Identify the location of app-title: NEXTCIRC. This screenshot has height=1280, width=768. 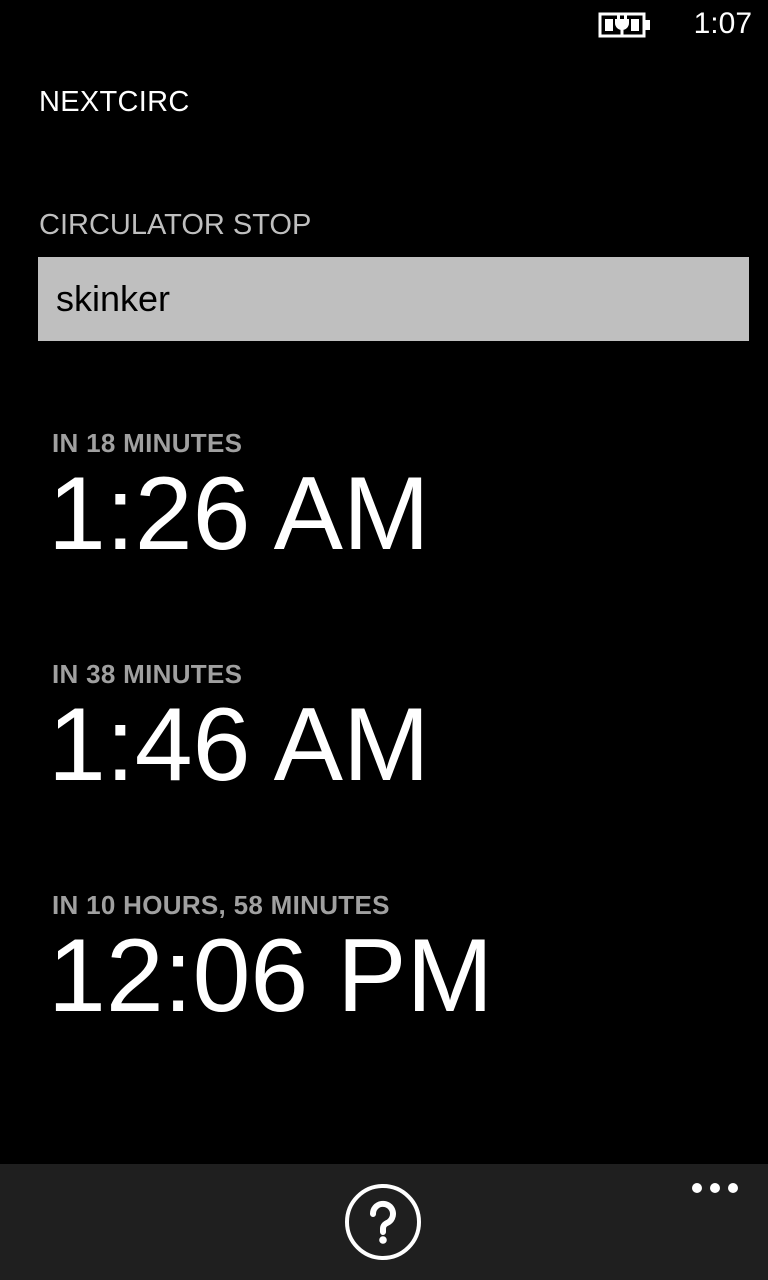
(114, 102).